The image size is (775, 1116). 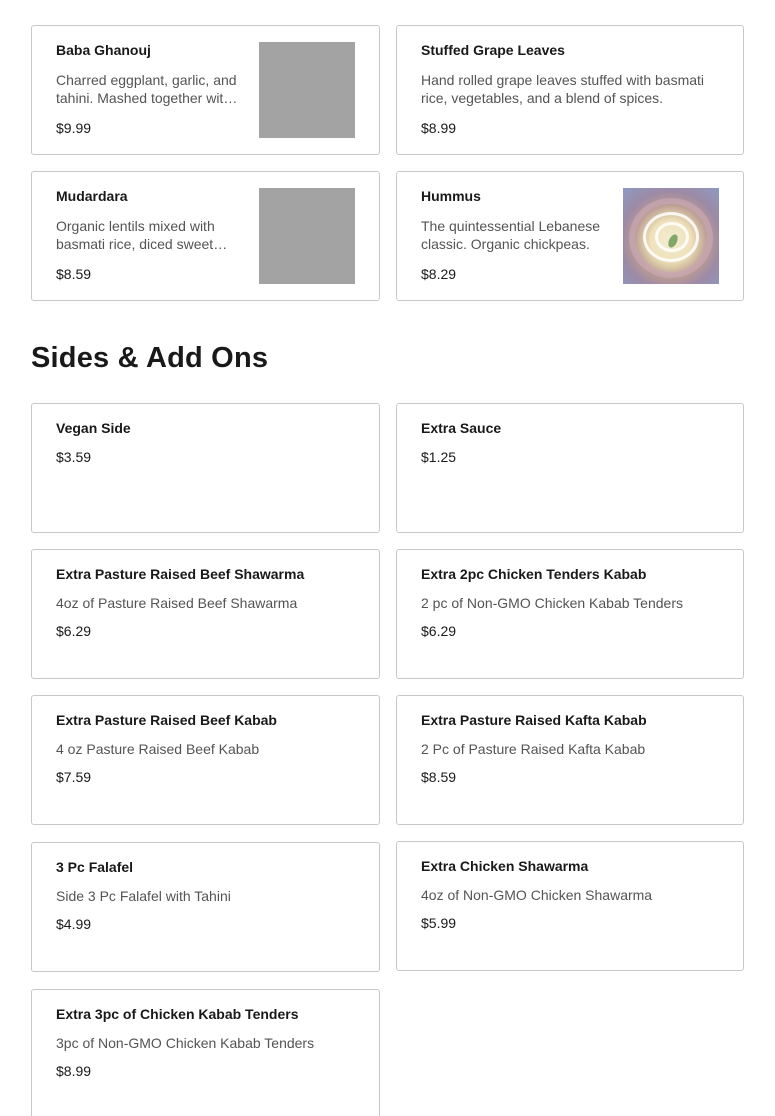 I want to click on menu-item-description: 2 Pc of Pasture Raised Kafta Kabab, so click(x=533, y=749).